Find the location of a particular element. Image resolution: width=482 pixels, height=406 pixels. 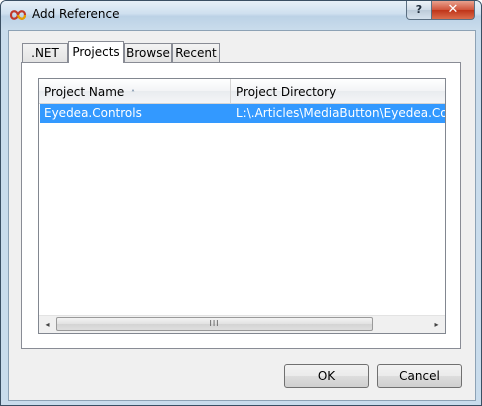

ok-button: OK is located at coordinates (326, 376).